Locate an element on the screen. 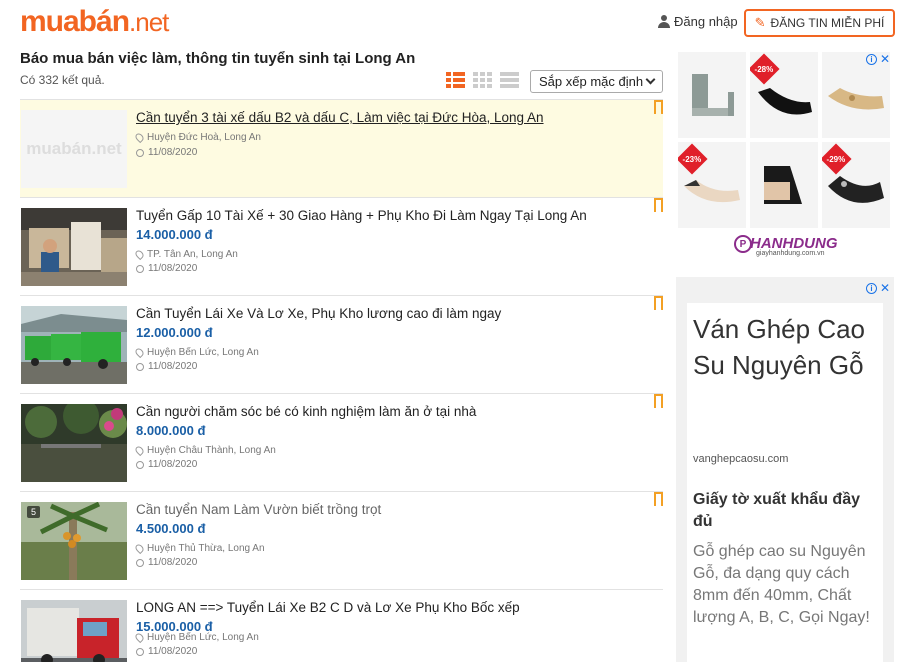  hanhdung-logo: P HANHDUNG giayhanhdung.com.vn is located at coordinates (786, 246).